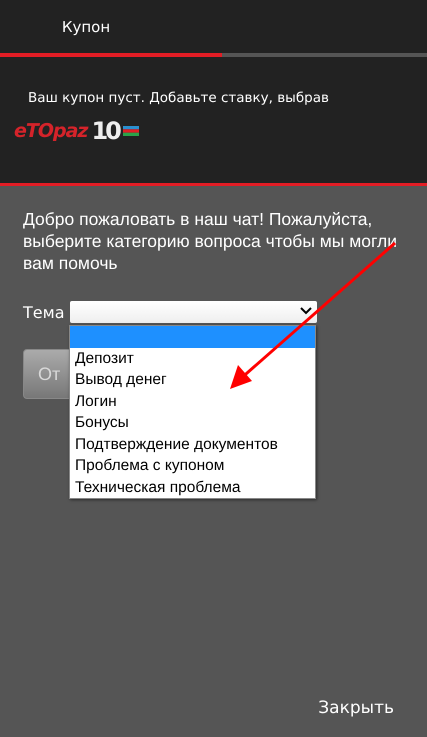 The image size is (427, 737). Describe the element at coordinates (179, 98) in the screenshot. I see `coupon-message: Ваш купон пуст. Добавьте ставку, выбрав` at that location.